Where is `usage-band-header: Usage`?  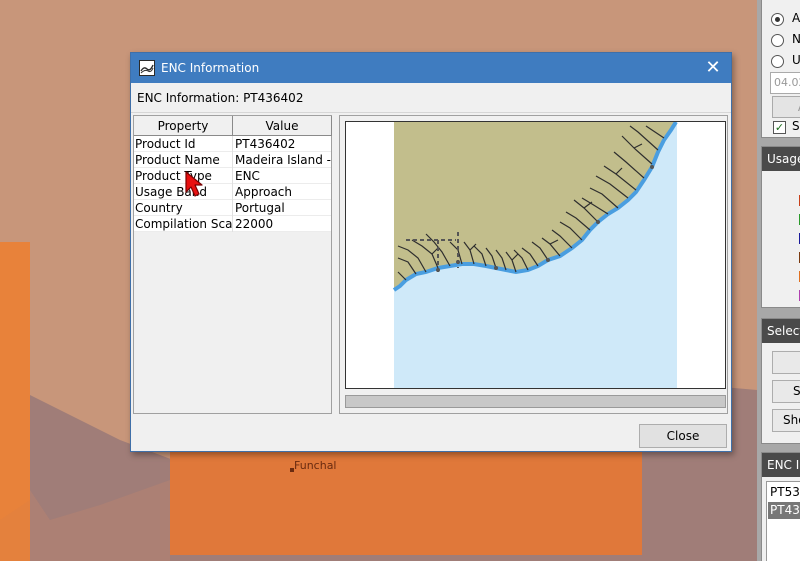
usage-band-header: Usage is located at coordinates (781, 159).